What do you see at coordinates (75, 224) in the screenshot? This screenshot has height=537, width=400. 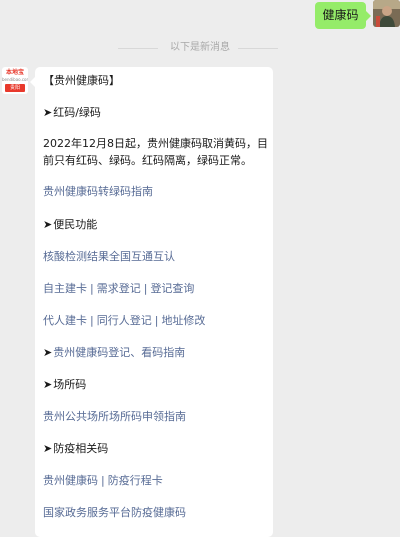 I see `heading-label: 便民功能` at bounding box center [75, 224].